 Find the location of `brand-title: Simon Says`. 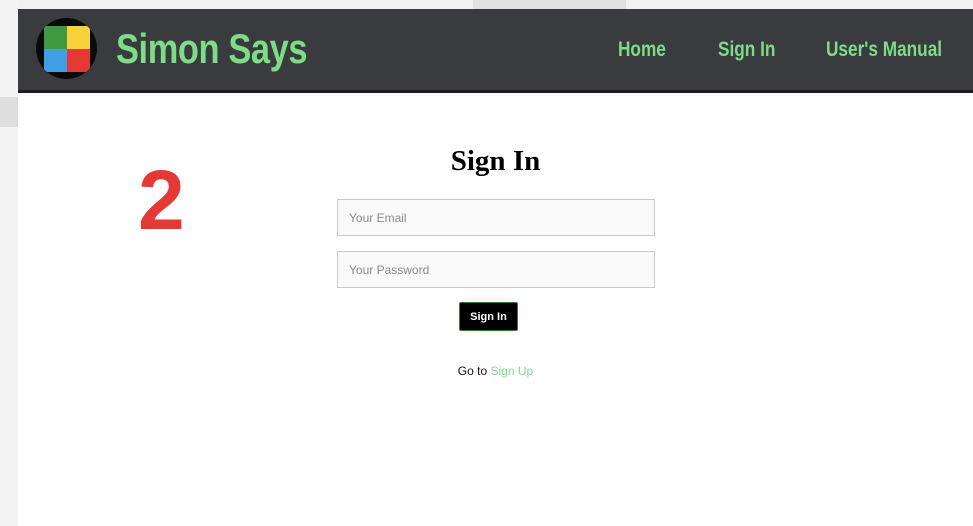

brand-title: Simon Says is located at coordinates (212, 49).